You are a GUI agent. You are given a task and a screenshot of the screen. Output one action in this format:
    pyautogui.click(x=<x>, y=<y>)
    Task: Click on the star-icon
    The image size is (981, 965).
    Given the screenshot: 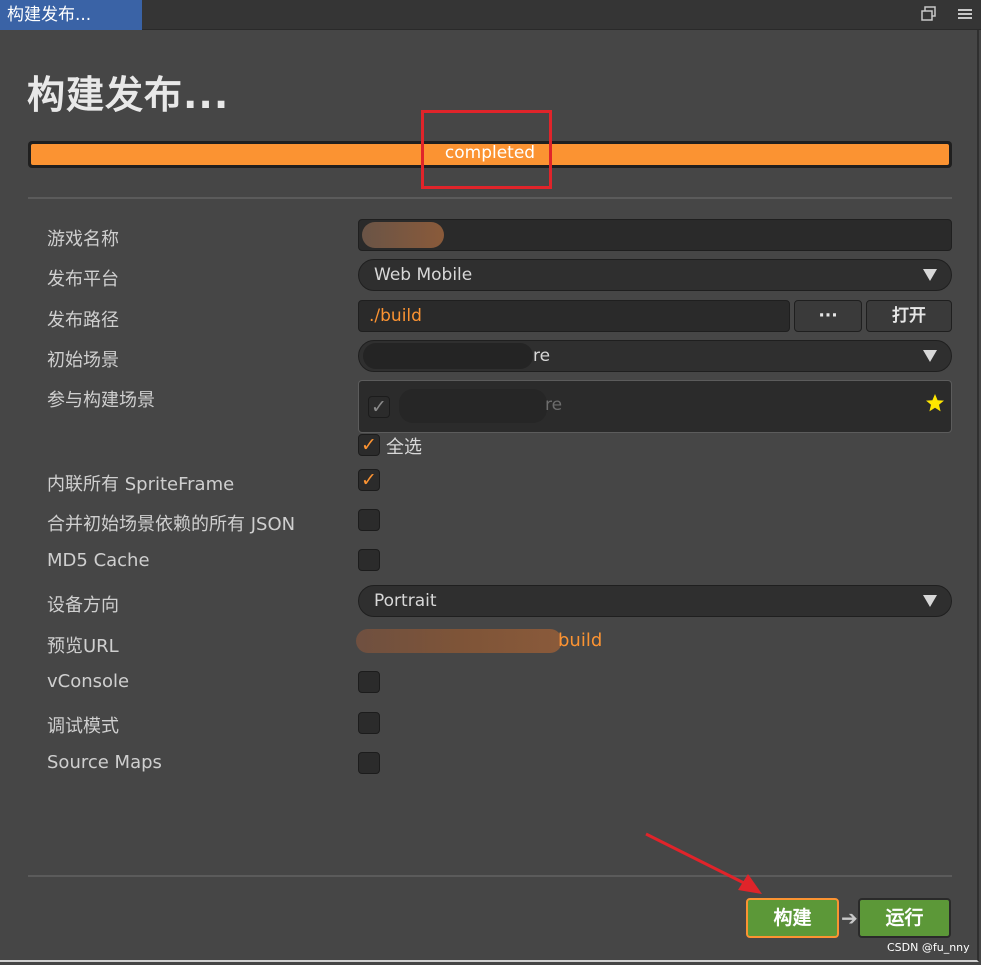 What is the action you would take?
    pyautogui.click(x=935, y=405)
    